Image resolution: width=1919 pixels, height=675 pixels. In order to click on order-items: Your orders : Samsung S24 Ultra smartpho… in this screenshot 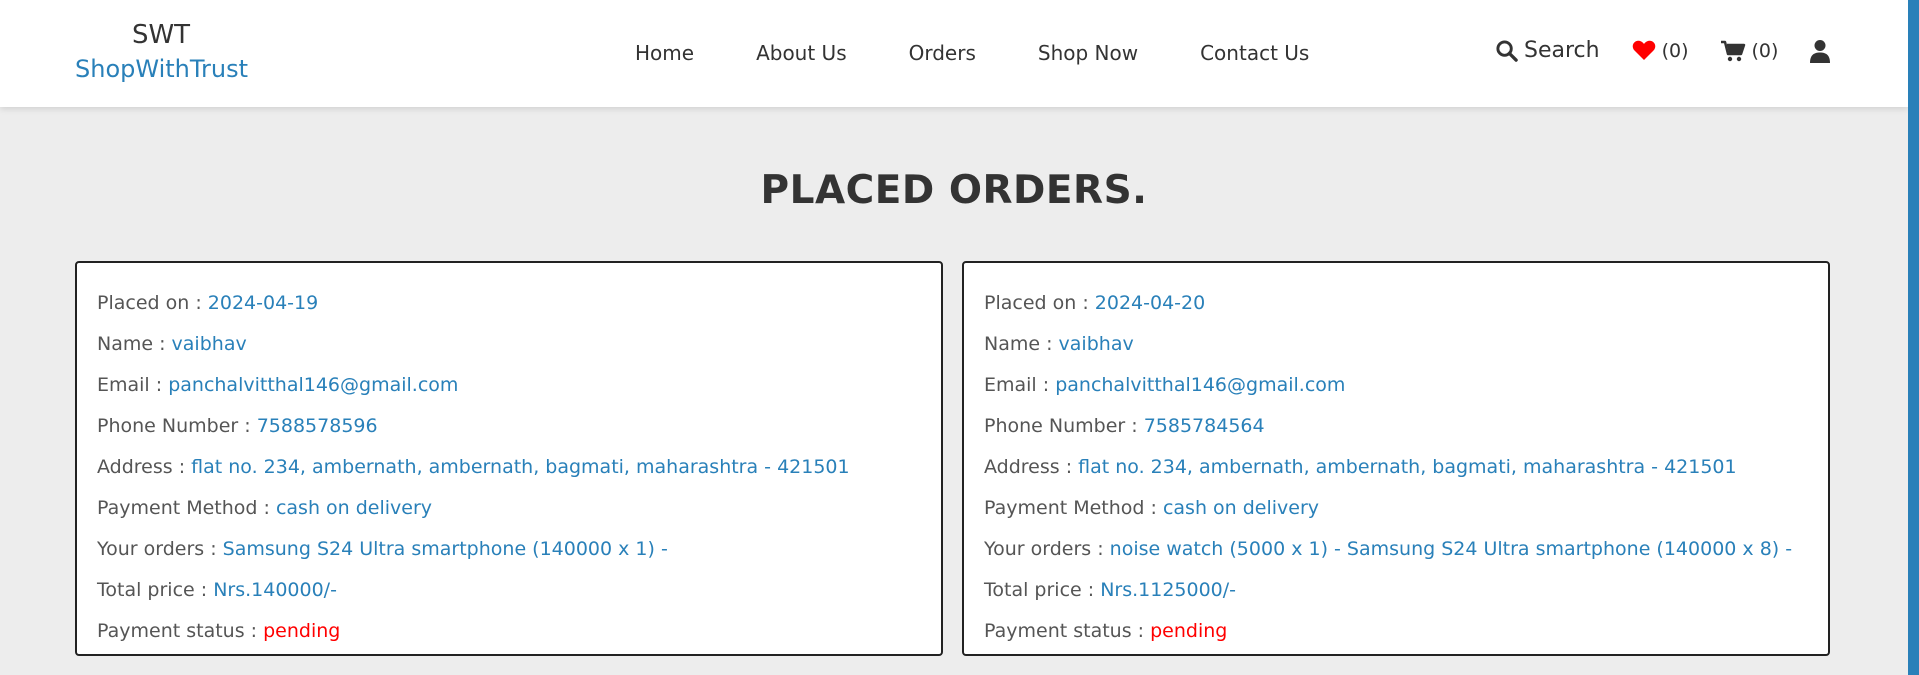, I will do `click(382, 549)`.